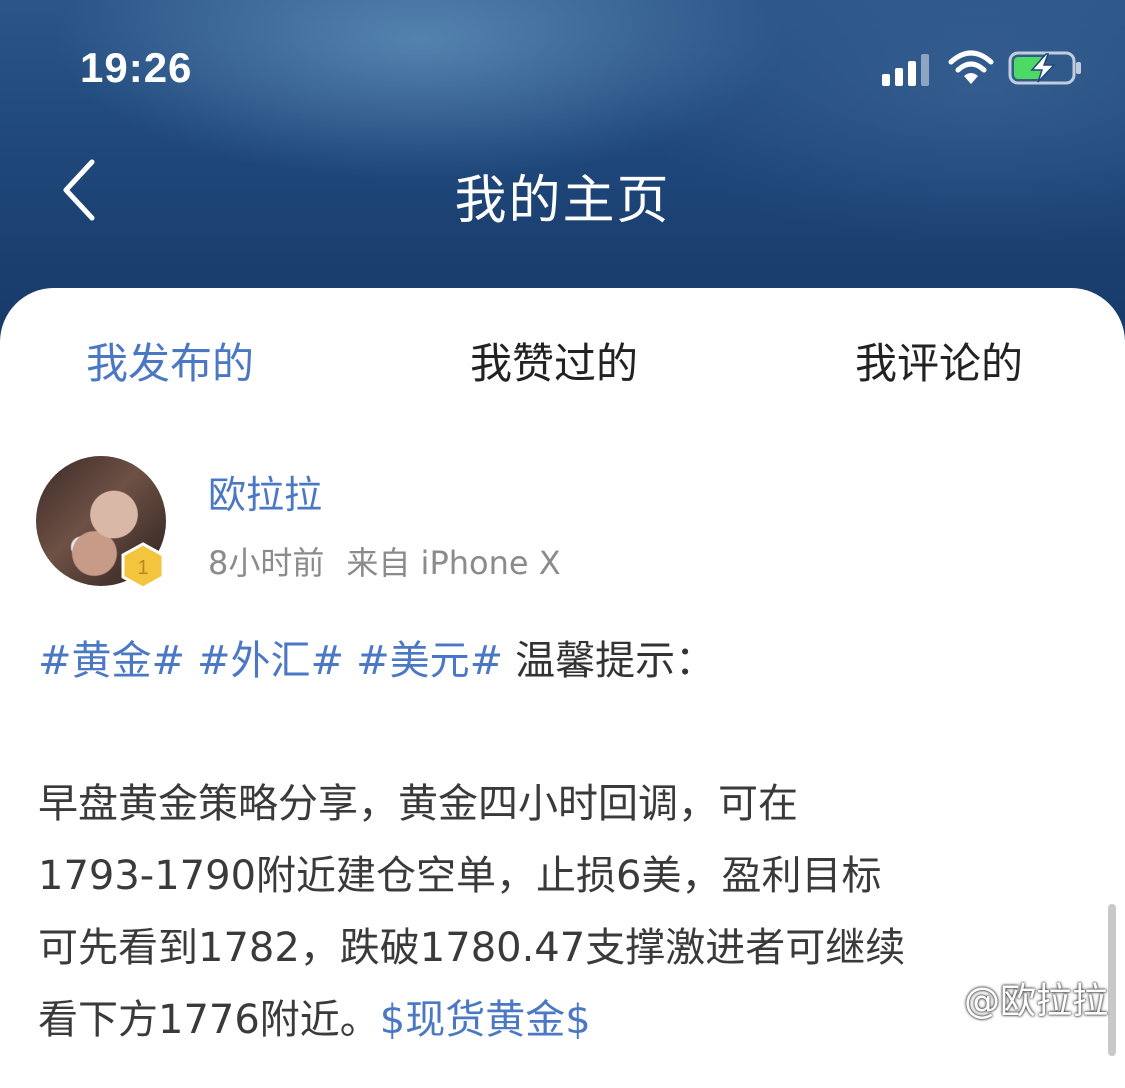  I want to click on post-line: 可先看到1782，跌破1780.47支撑激进者可继续, so click(472, 948).